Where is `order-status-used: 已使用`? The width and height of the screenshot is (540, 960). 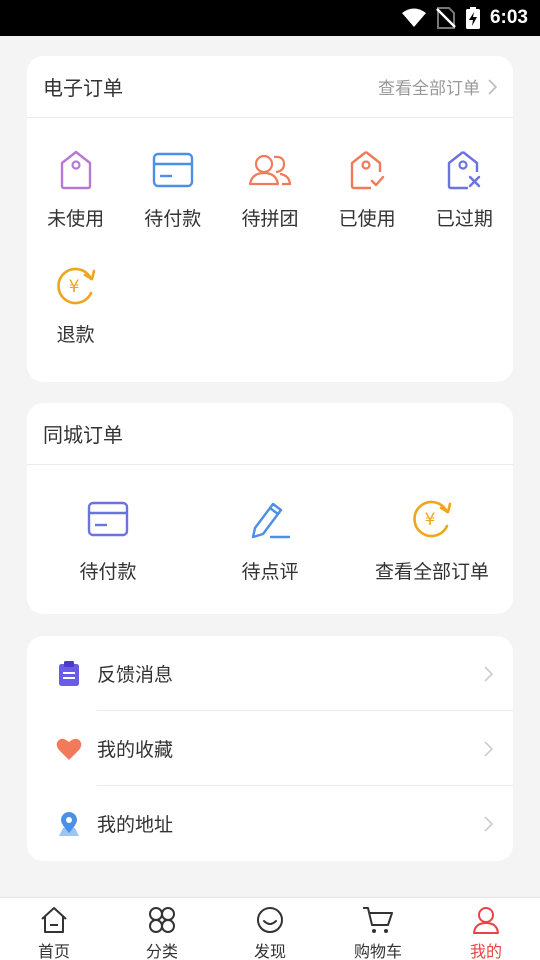
order-status-used: 已使用 is located at coordinates (367, 206).